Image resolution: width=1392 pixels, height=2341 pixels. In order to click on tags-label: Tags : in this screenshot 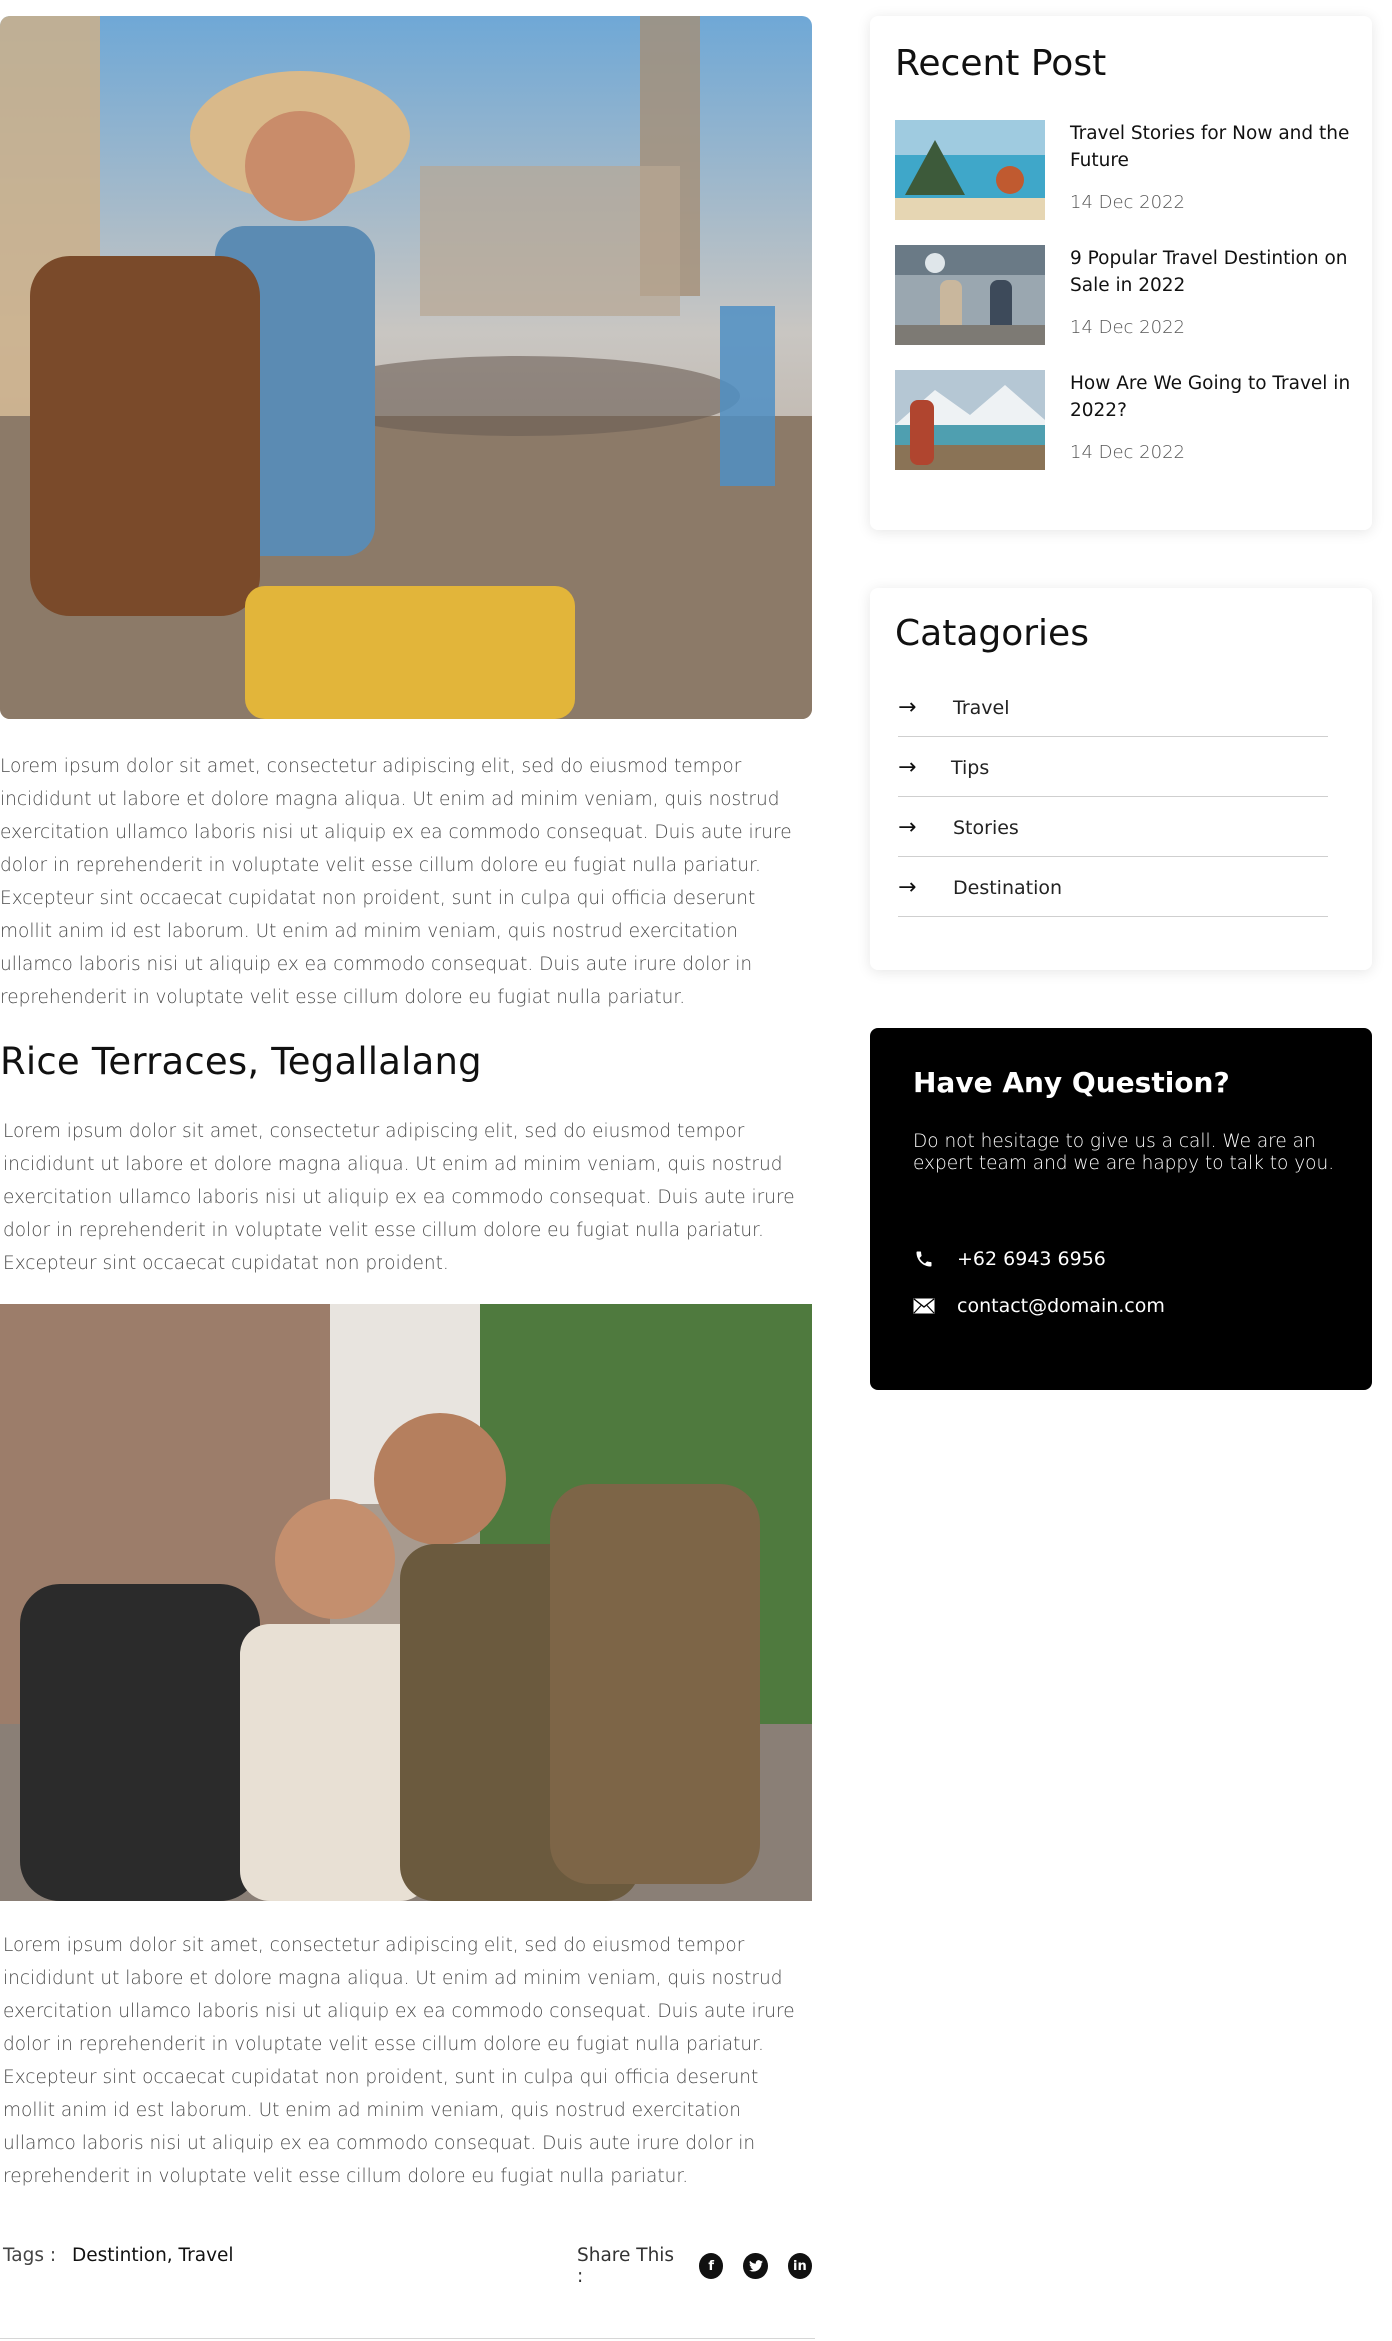, I will do `click(30, 2255)`.